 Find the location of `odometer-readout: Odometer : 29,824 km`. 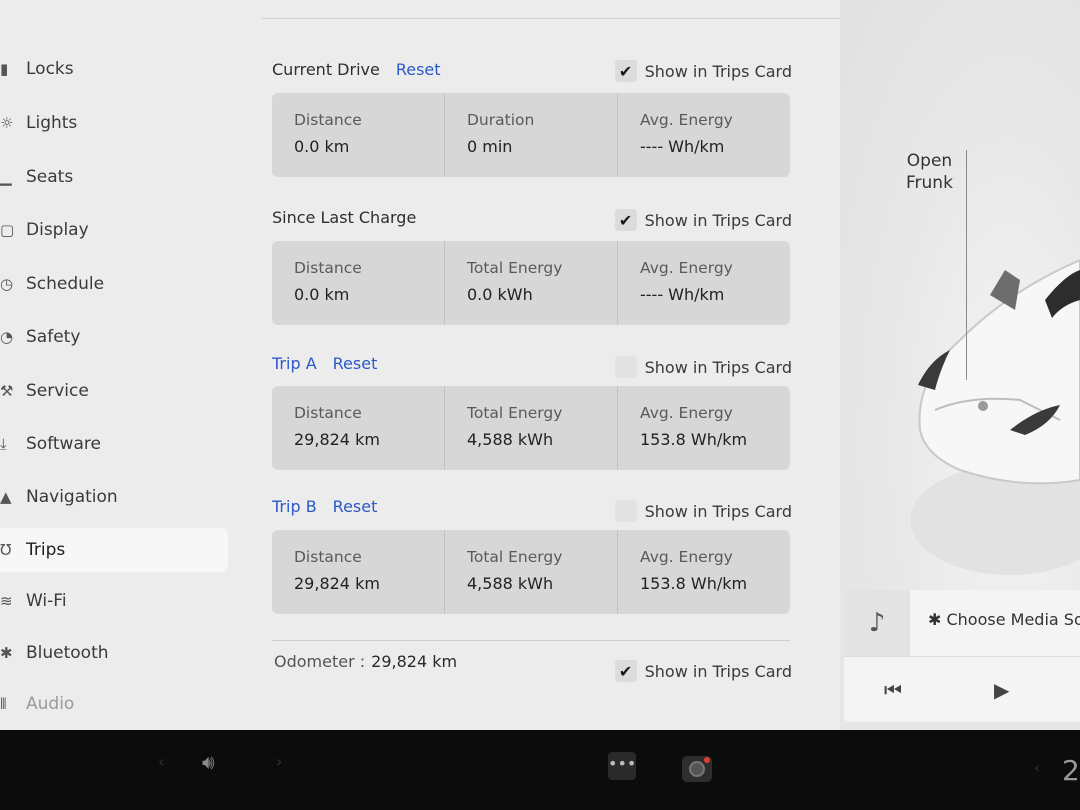

odometer-readout: Odometer : 29,824 km is located at coordinates (365, 661).